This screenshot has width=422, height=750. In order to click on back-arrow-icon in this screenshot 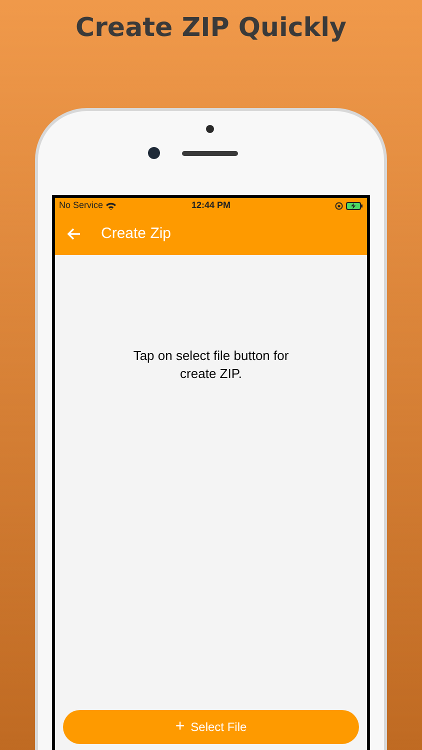, I will do `click(74, 234)`.